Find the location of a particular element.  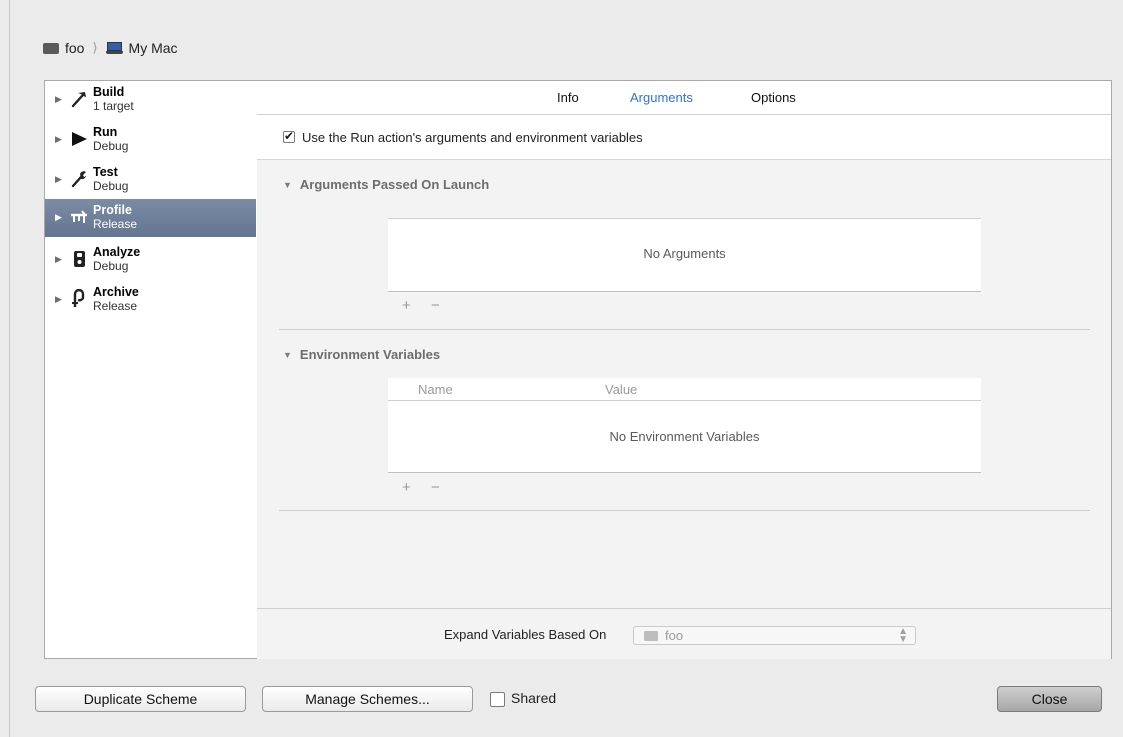

add-env-var-button: + is located at coordinates (406, 487).